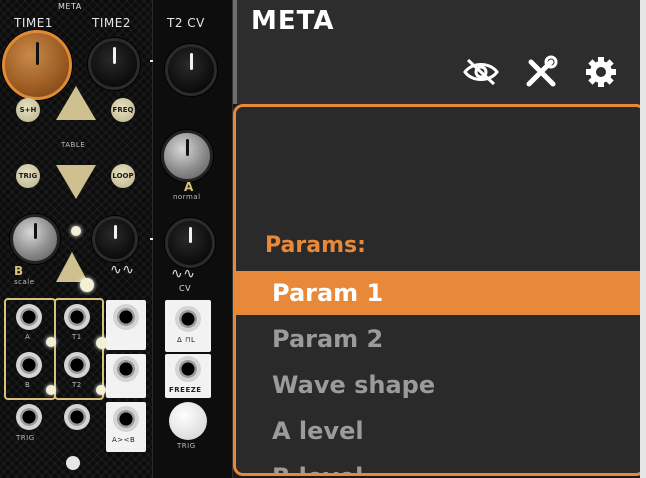  I want to click on table-label: TABLE, so click(73, 145).